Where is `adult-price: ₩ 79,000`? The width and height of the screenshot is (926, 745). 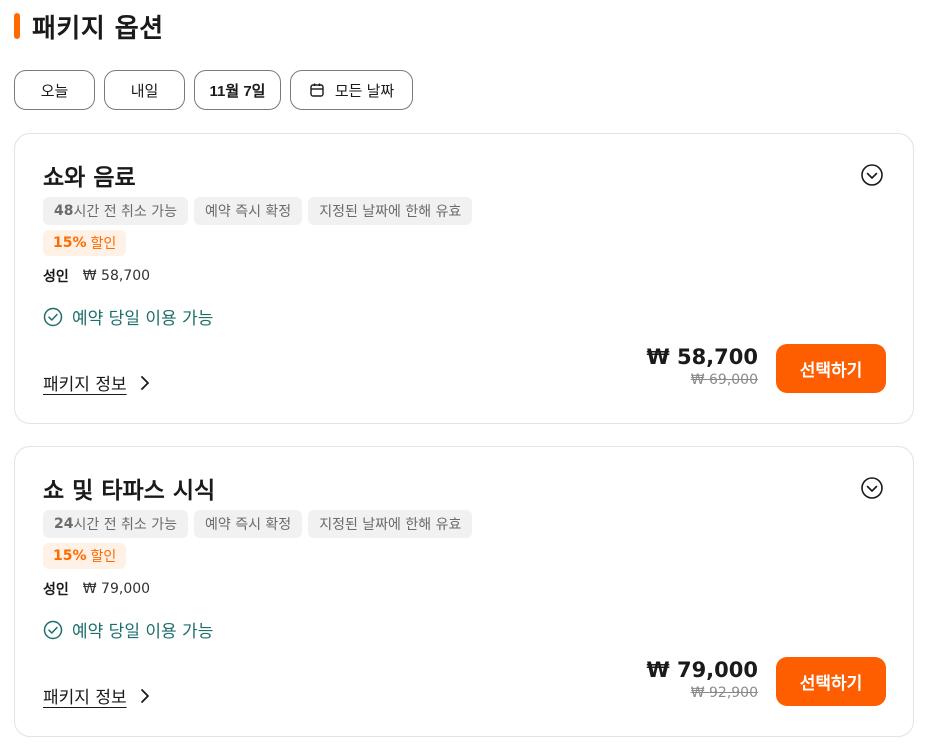 adult-price: ₩ 79,000 is located at coordinates (116, 589).